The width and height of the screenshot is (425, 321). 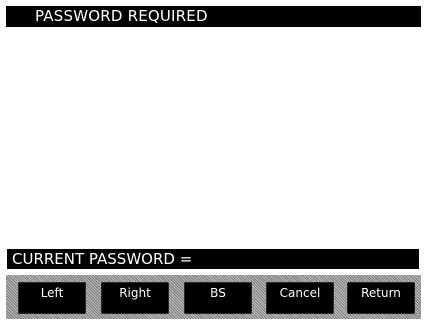 I want to click on title-text: PASSWORD REQUIRED, so click(x=121, y=16).